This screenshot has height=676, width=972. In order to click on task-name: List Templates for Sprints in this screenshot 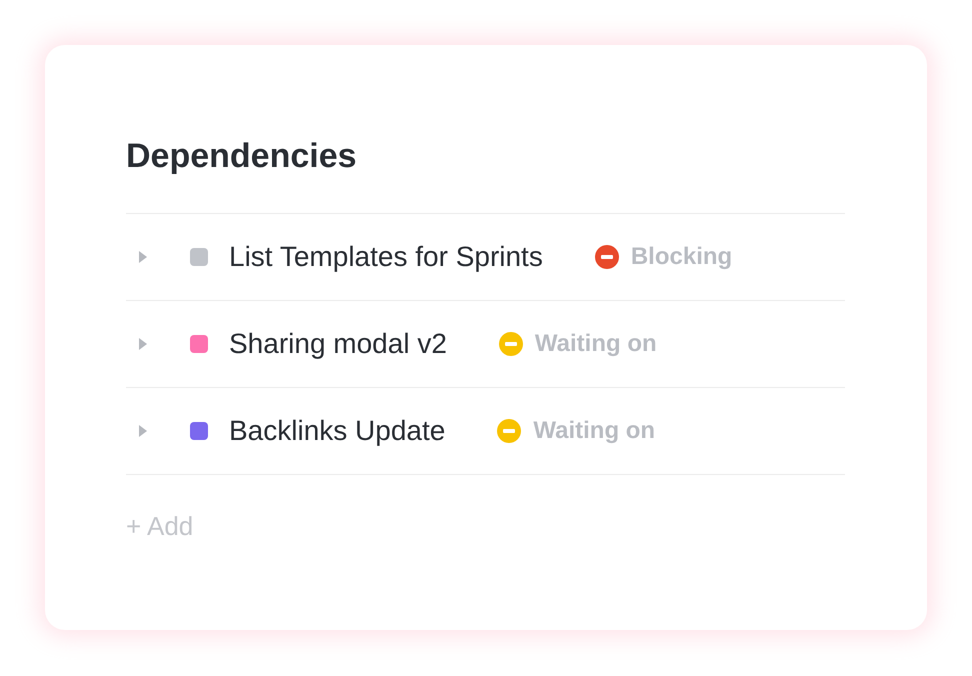, I will do `click(386, 257)`.